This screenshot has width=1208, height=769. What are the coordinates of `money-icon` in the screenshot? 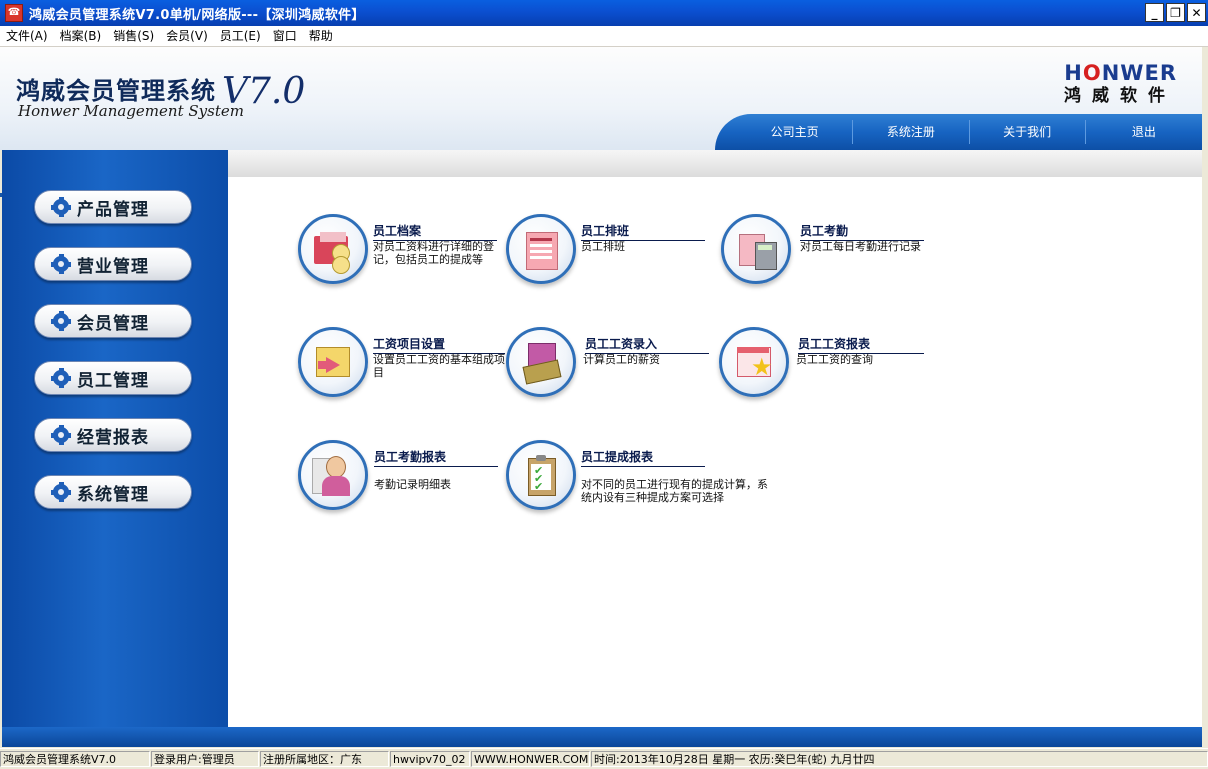 It's located at (541, 362).